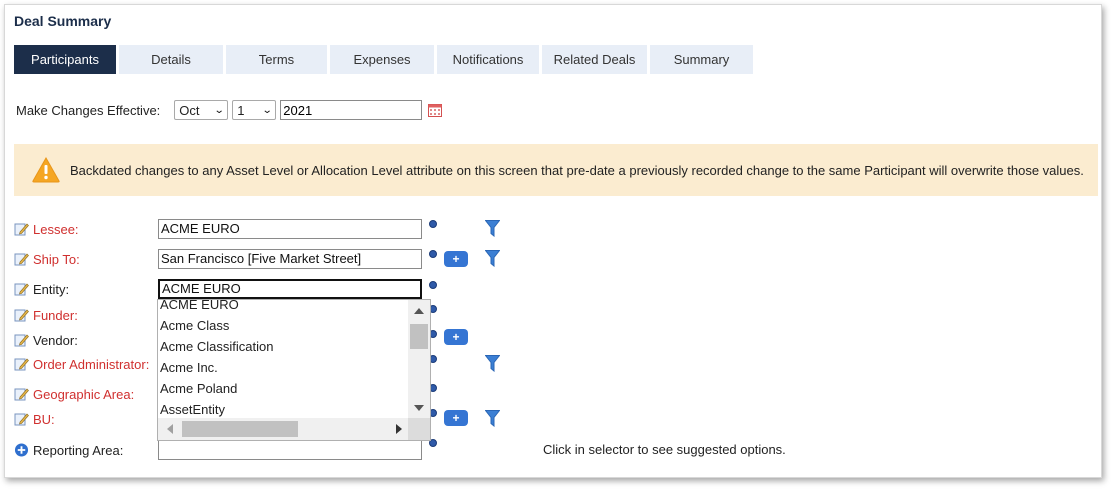  What do you see at coordinates (399, 429) in the screenshot?
I see `scroll-right-icon` at bounding box center [399, 429].